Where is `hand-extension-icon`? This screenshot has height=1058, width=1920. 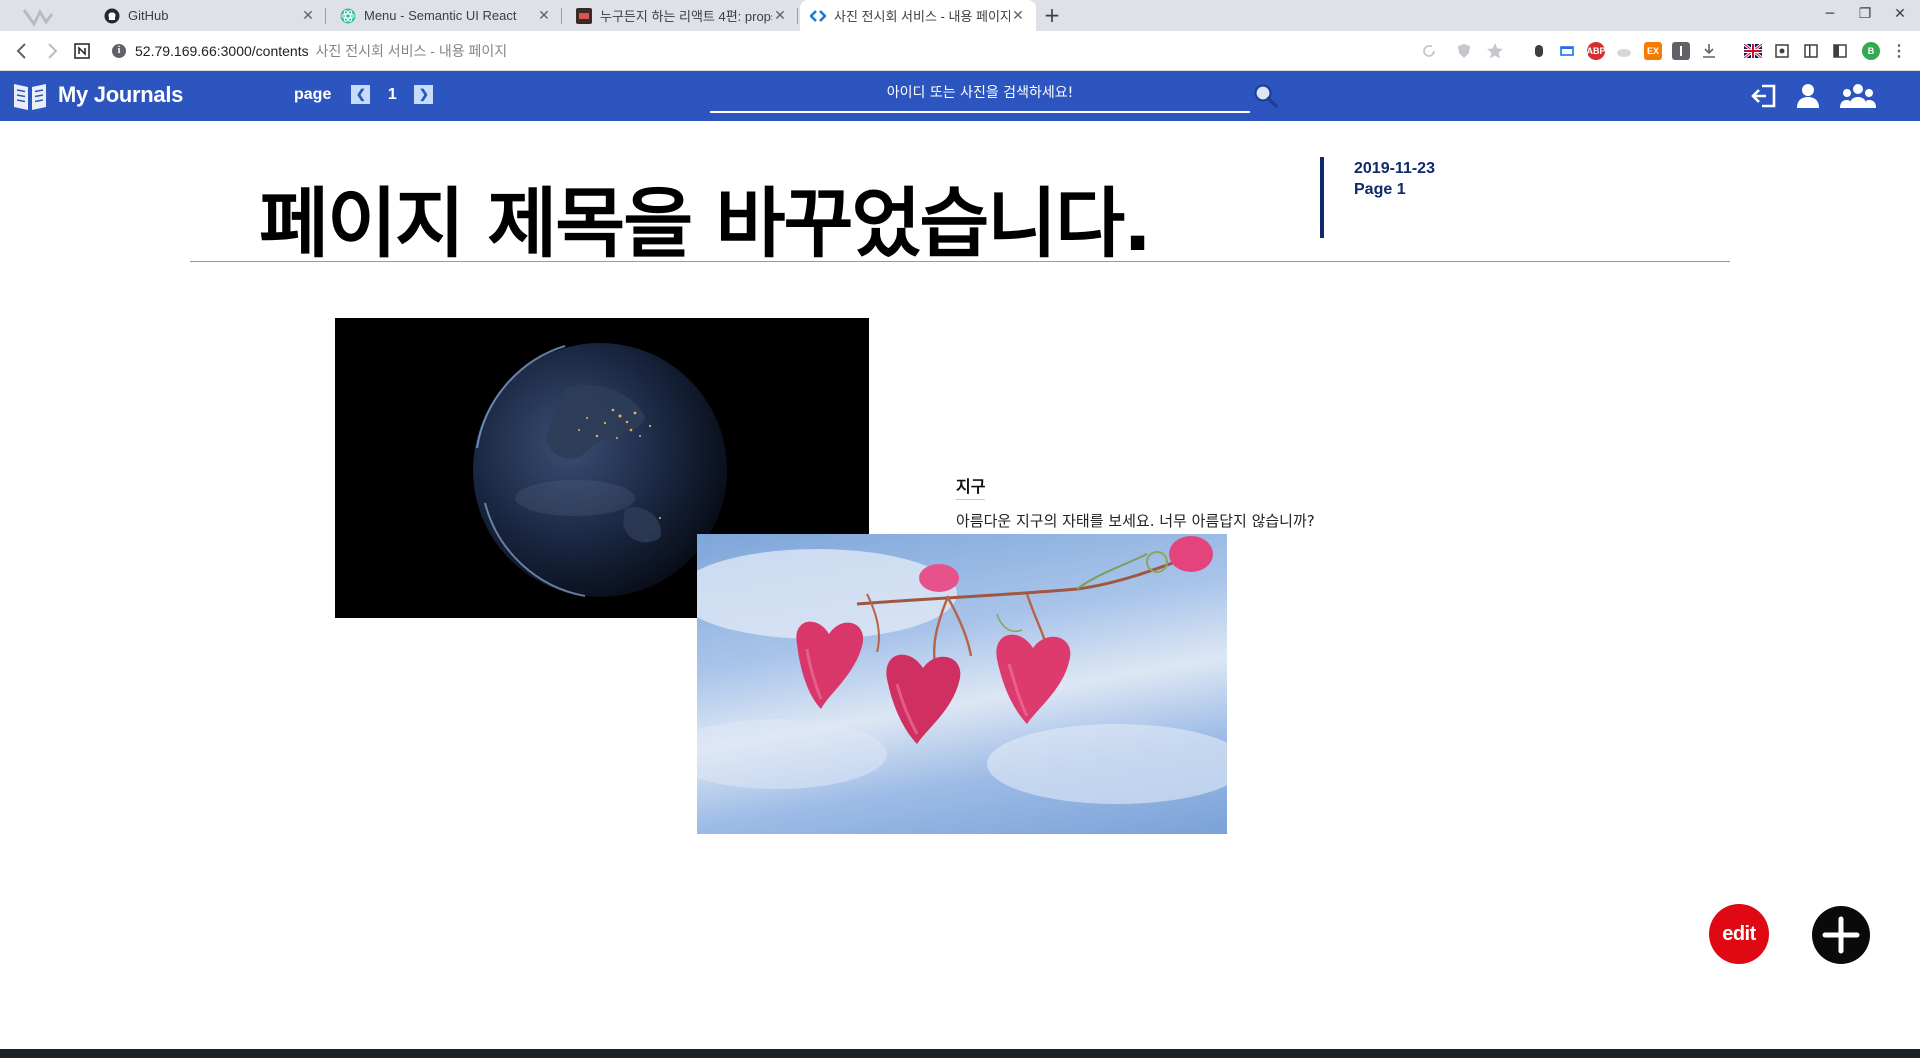 hand-extension-icon is located at coordinates (1539, 51).